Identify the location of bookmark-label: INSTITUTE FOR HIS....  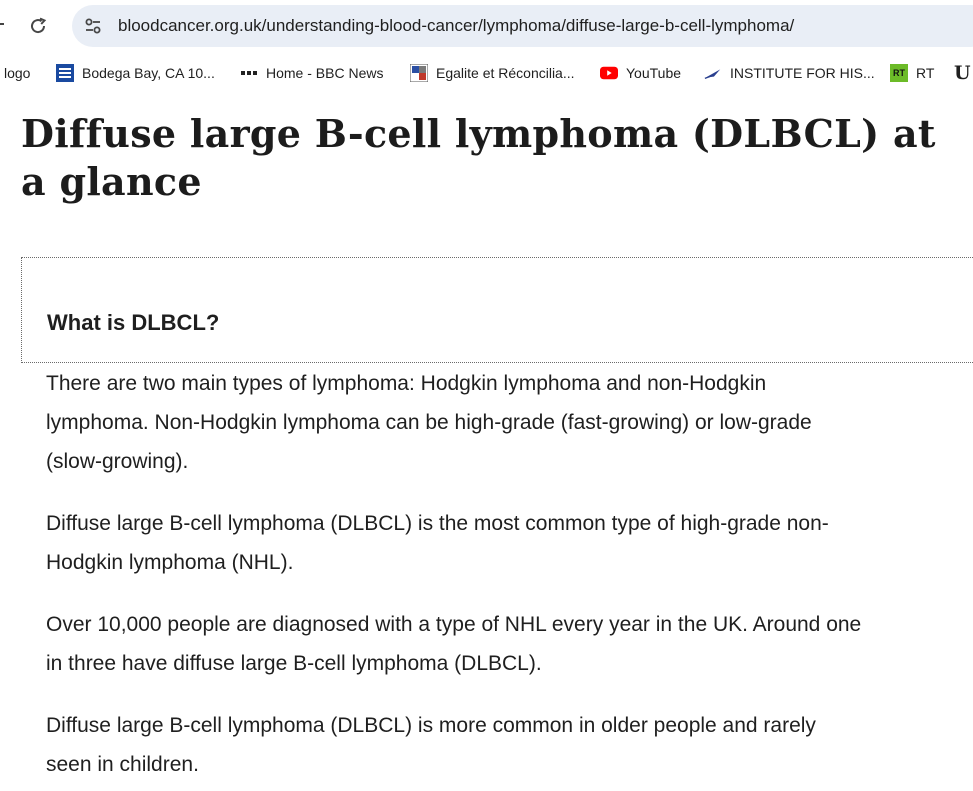
(802, 73).